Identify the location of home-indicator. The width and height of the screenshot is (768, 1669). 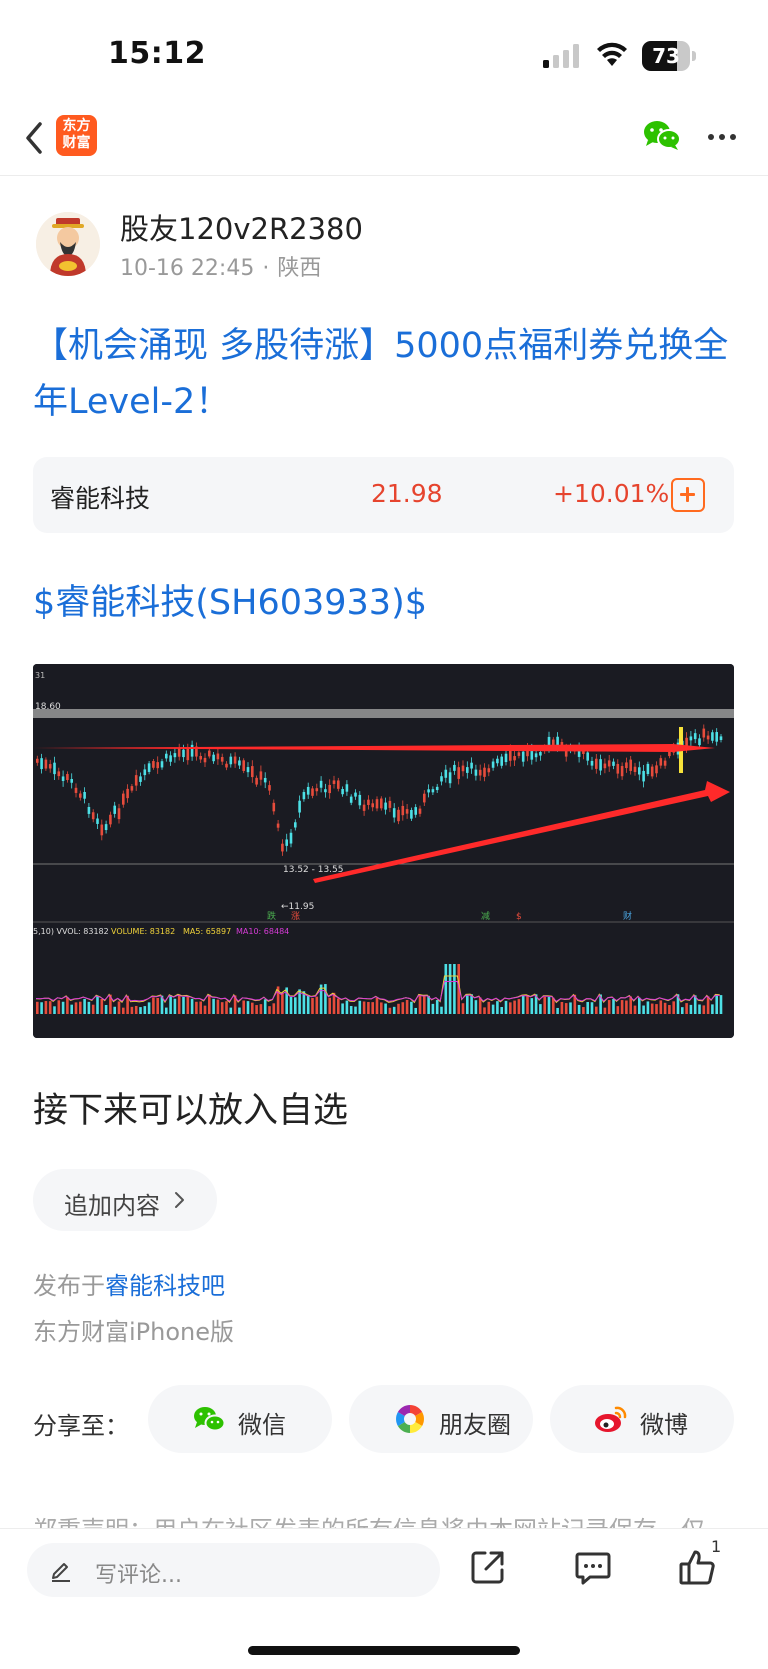
(384, 1650).